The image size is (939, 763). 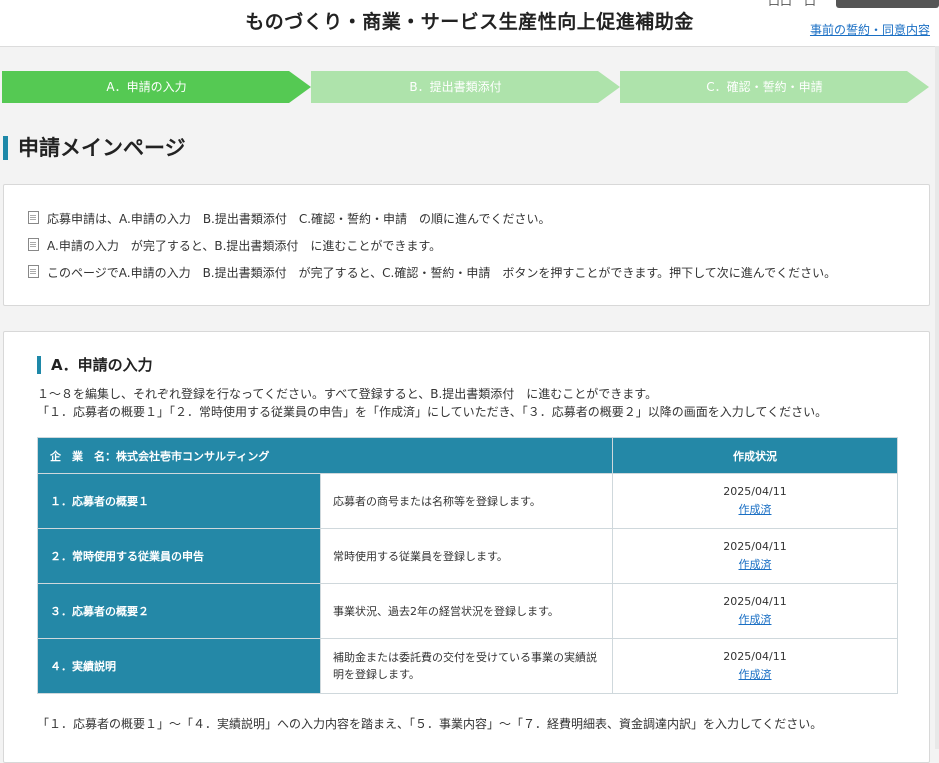 I want to click on step-a-input: A．申請の入力, so click(x=156, y=87).